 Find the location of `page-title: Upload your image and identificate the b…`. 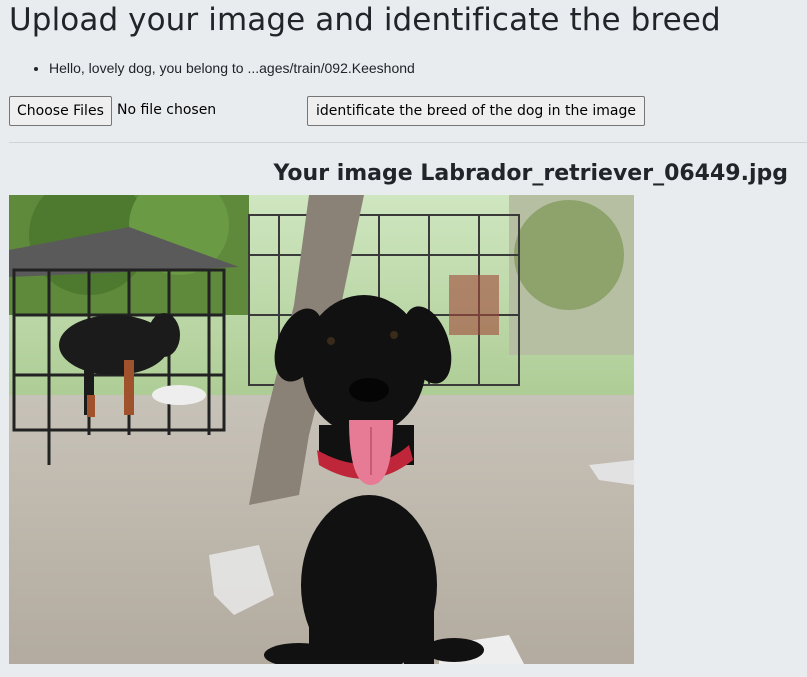

page-title: Upload your image and identificate the b… is located at coordinates (365, 20).